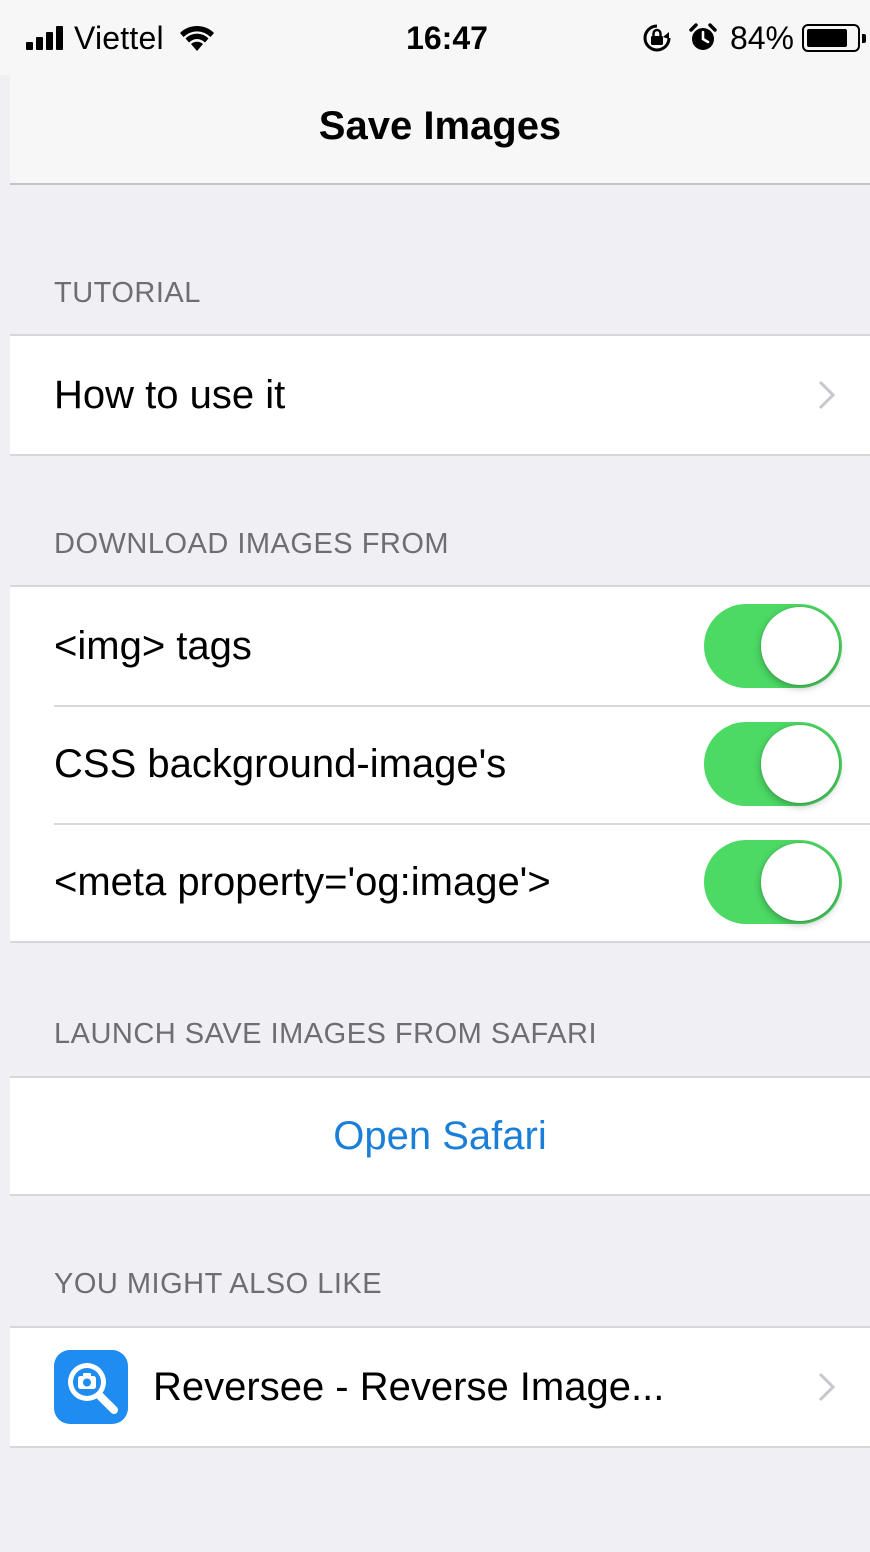 The height and width of the screenshot is (1552, 870). What do you see at coordinates (827, 38) in the screenshot?
I see `battery-fill` at bounding box center [827, 38].